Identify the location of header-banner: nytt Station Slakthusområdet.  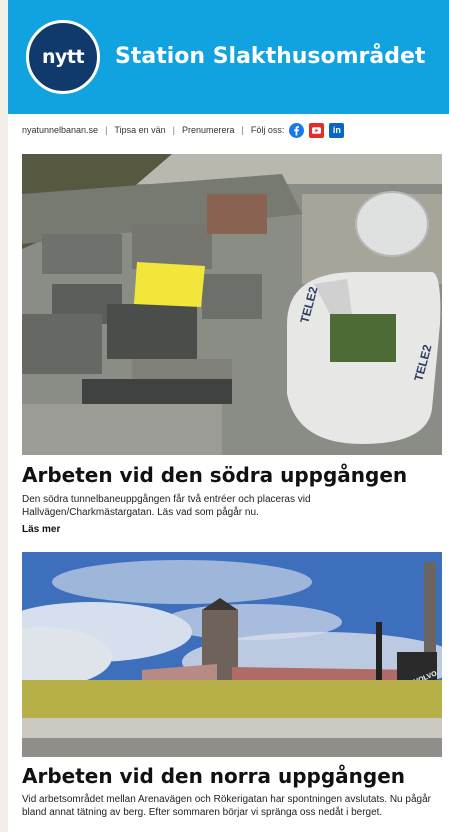
(228, 57).